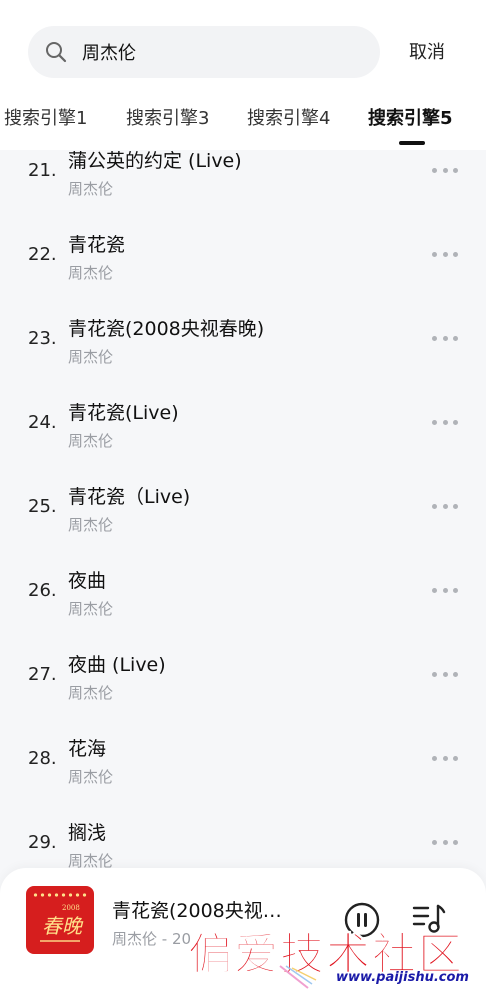 This screenshot has width=486, height=1000. I want to click on song-title: 青花瓷(Live), so click(123, 413).